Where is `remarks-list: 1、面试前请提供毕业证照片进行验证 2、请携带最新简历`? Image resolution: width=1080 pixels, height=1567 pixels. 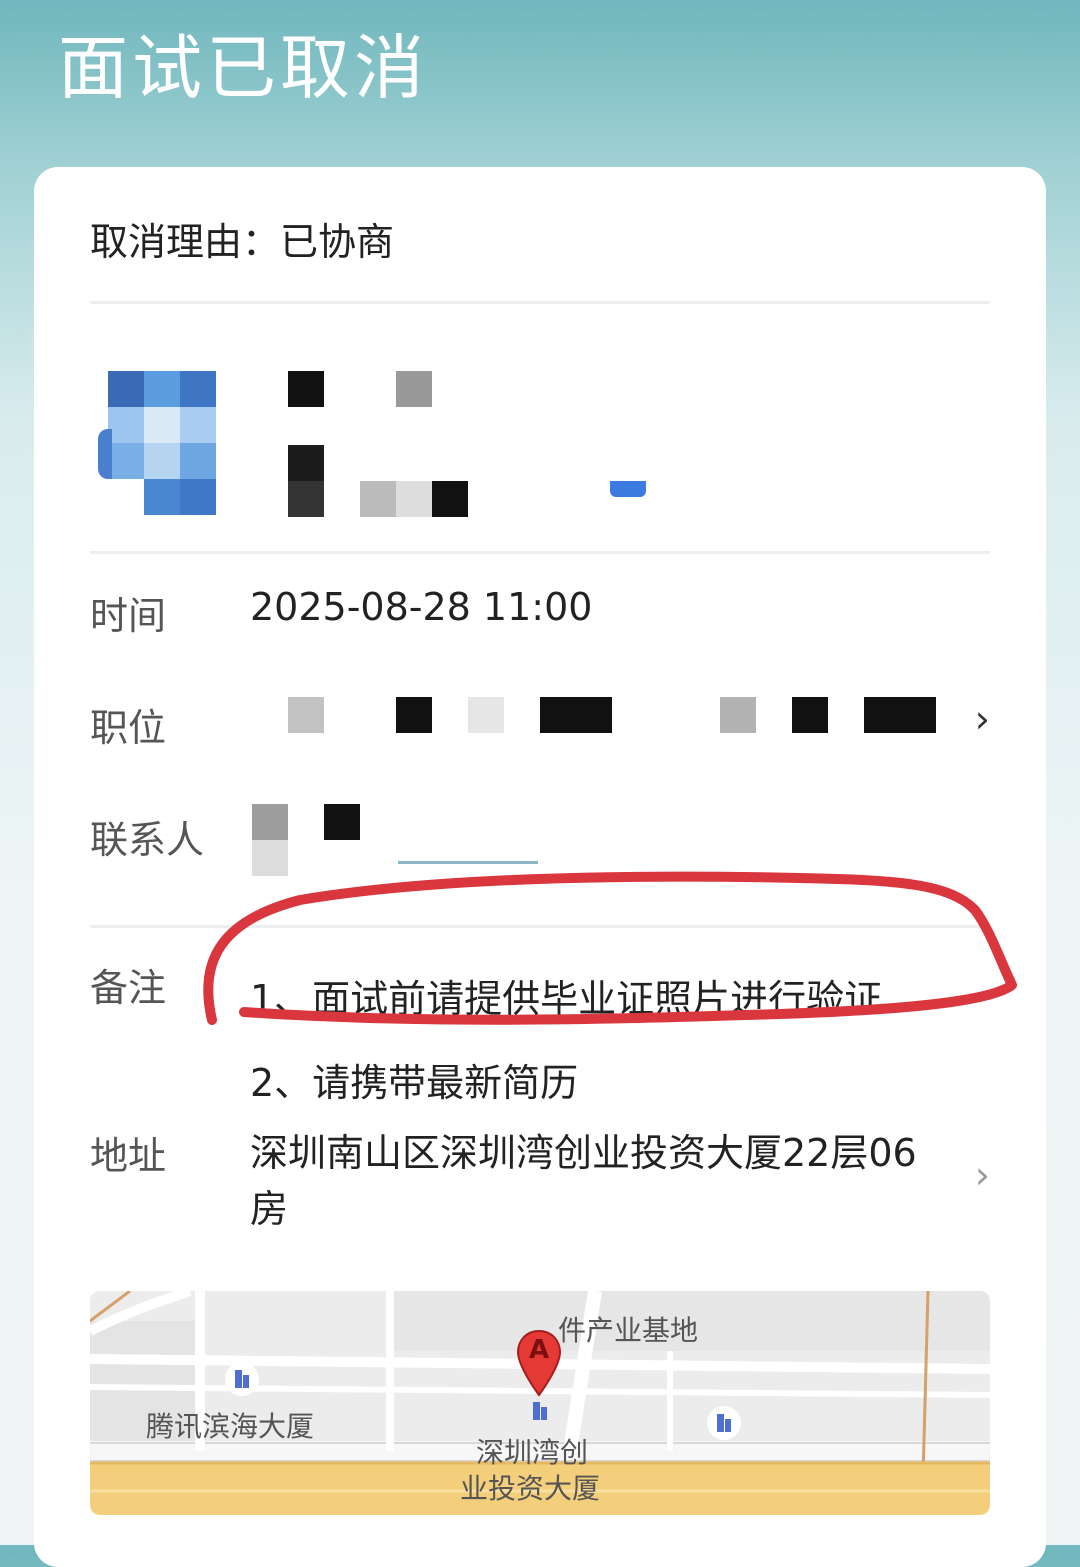 remarks-list: 1、面试前请提供毕业证照片进行验证 2、请携带最新简历 is located at coordinates (566, 1041).